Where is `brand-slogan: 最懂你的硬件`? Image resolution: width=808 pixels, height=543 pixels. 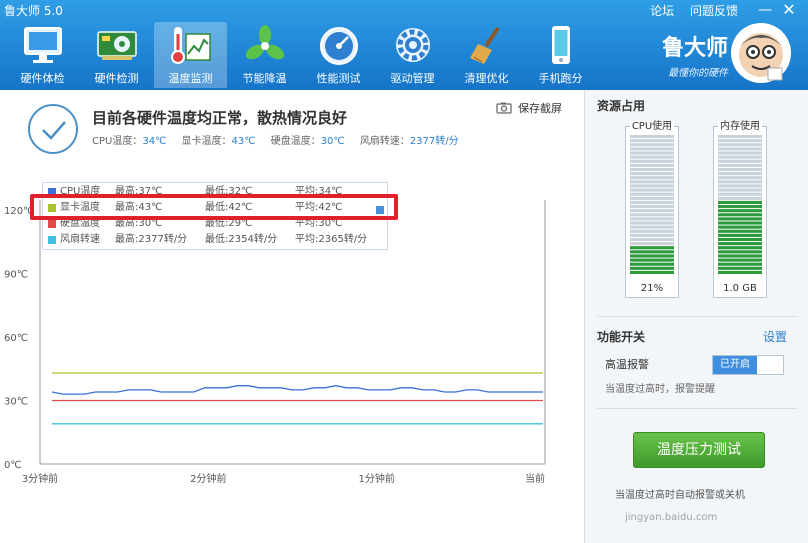
brand-slogan: 最懂你的硬件 is located at coordinates (698, 73).